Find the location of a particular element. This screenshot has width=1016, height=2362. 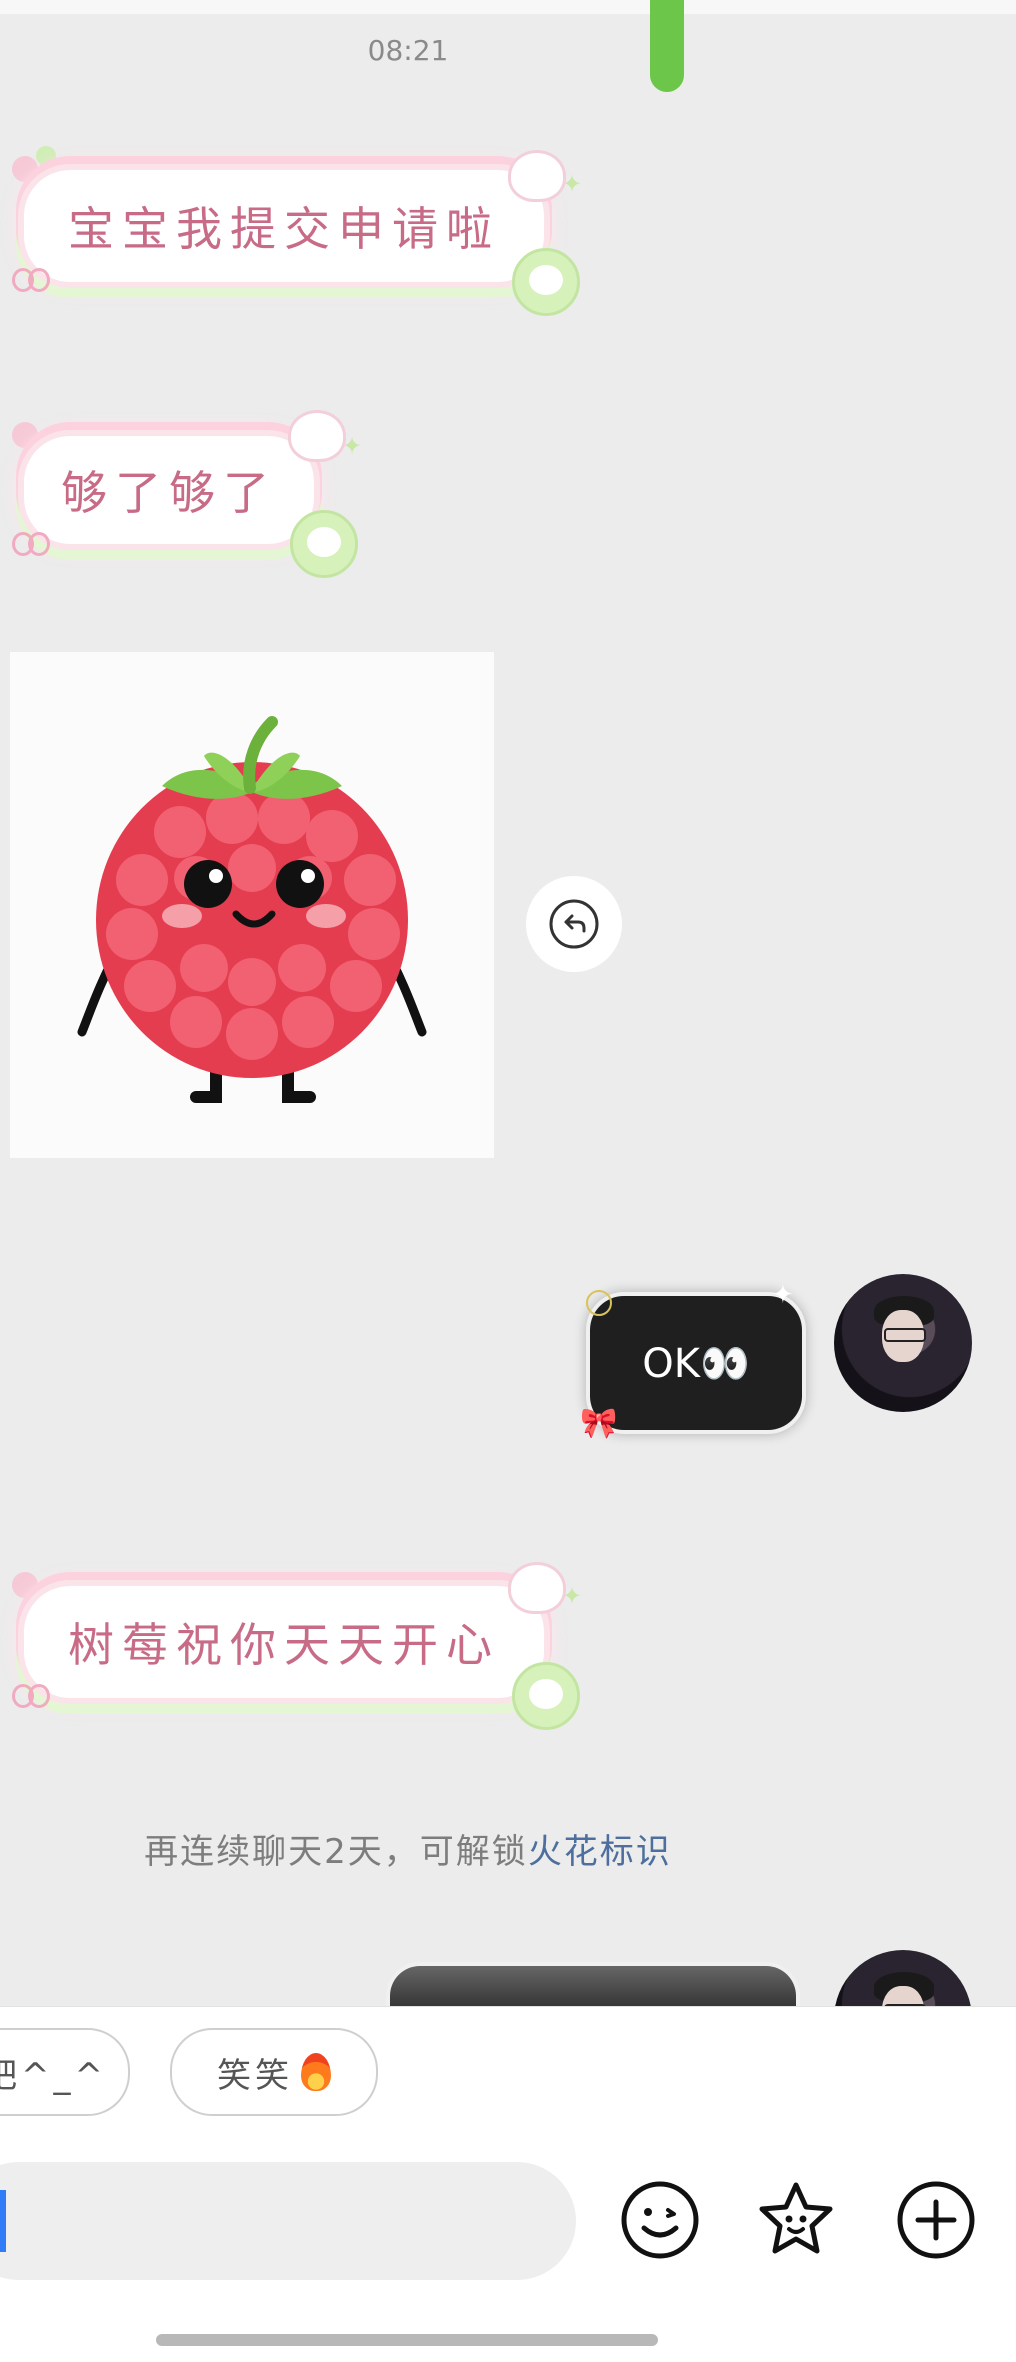

coin-decoration is located at coordinates (599, 1303).